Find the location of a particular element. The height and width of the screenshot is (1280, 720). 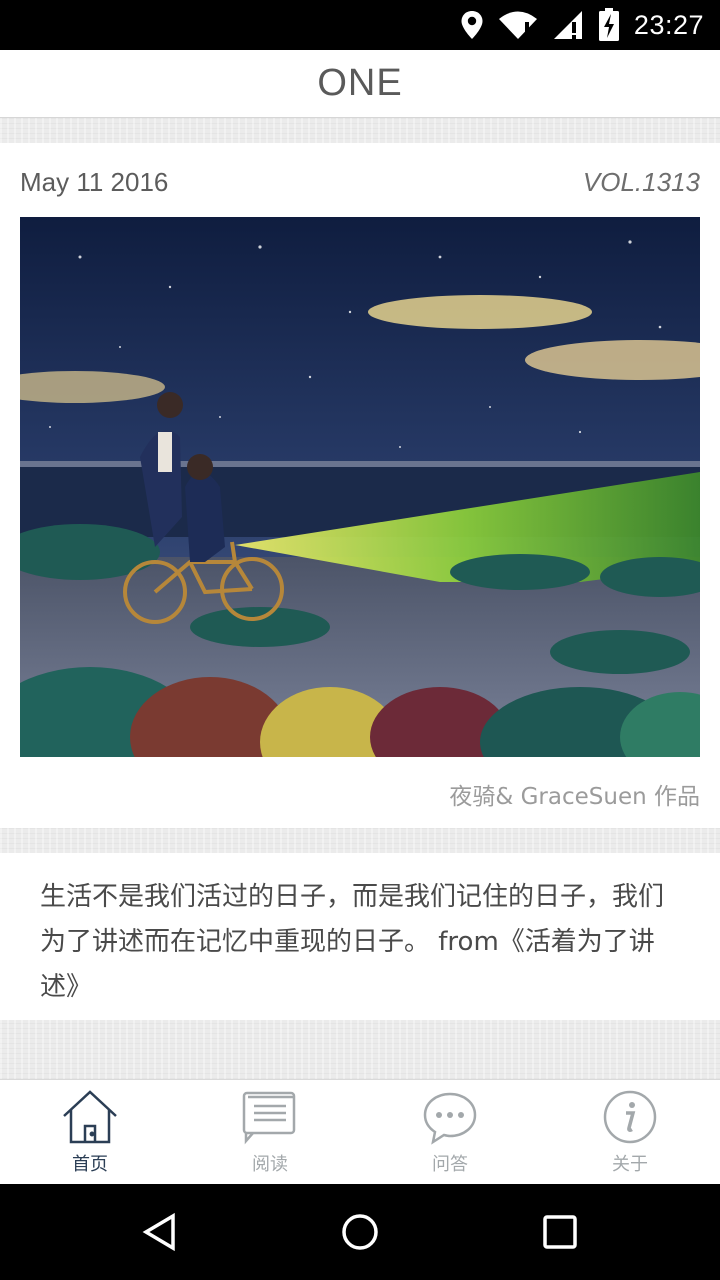

nav-back-button is located at coordinates (160, 1232).